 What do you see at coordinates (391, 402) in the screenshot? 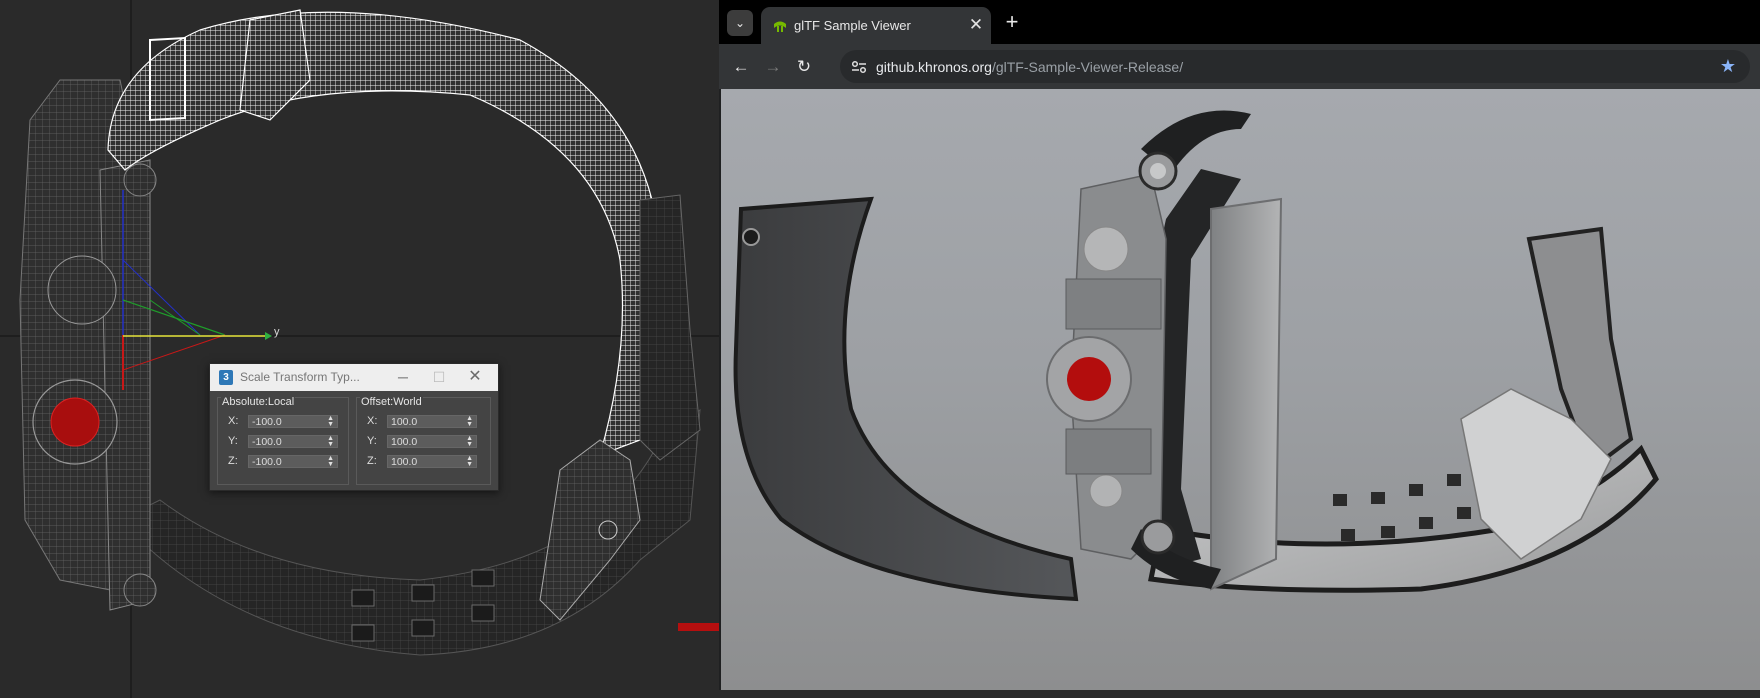
I see `offset-world-label: Offset:World` at bounding box center [391, 402].